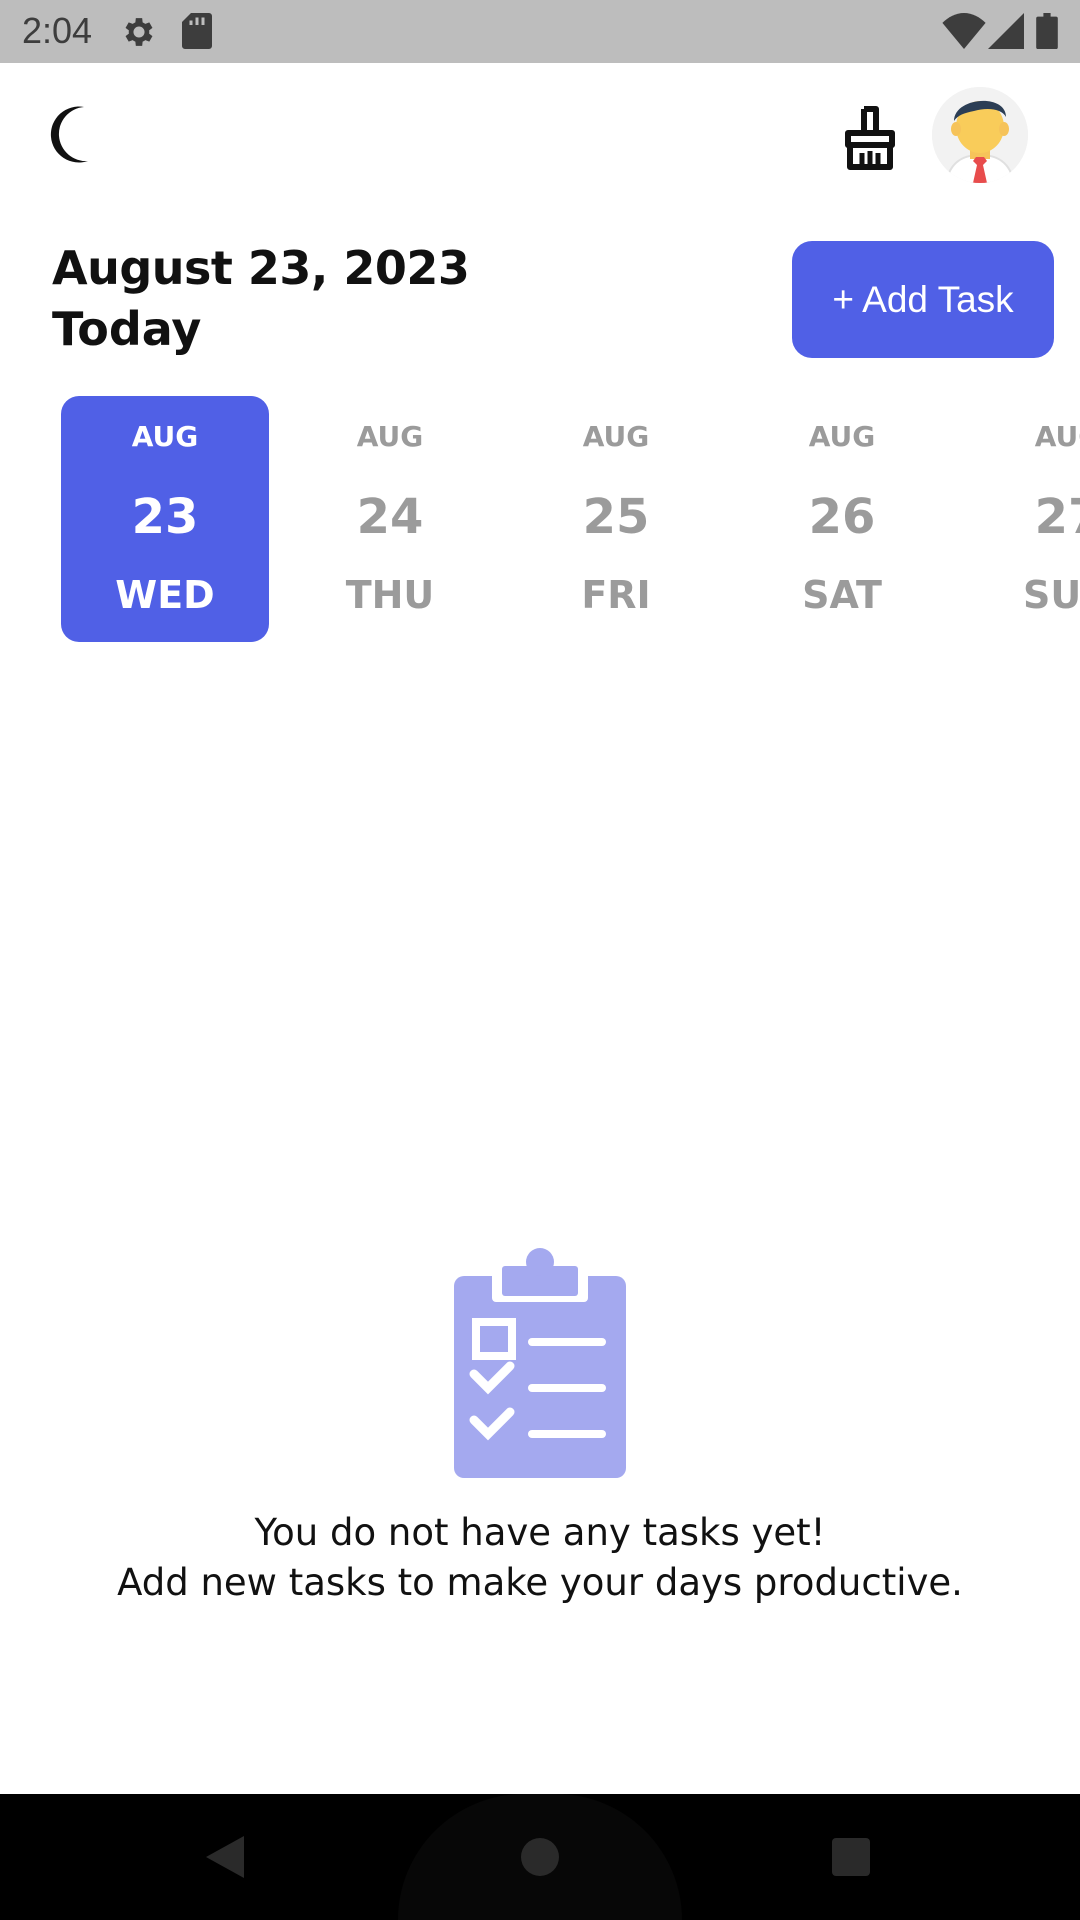 The image size is (1080, 1920). Describe the element at coordinates (540, 1363) in the screenshot. I see `clipboard-checklist-icon` at that location.